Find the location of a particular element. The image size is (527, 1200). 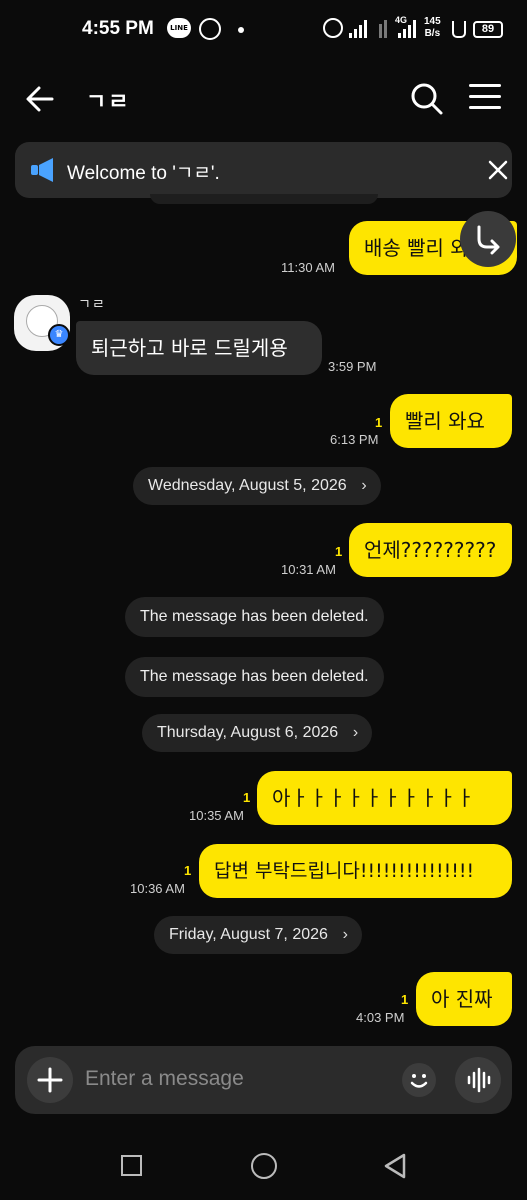

message-time: 10:31 AM is located at coordinates (308, 569).